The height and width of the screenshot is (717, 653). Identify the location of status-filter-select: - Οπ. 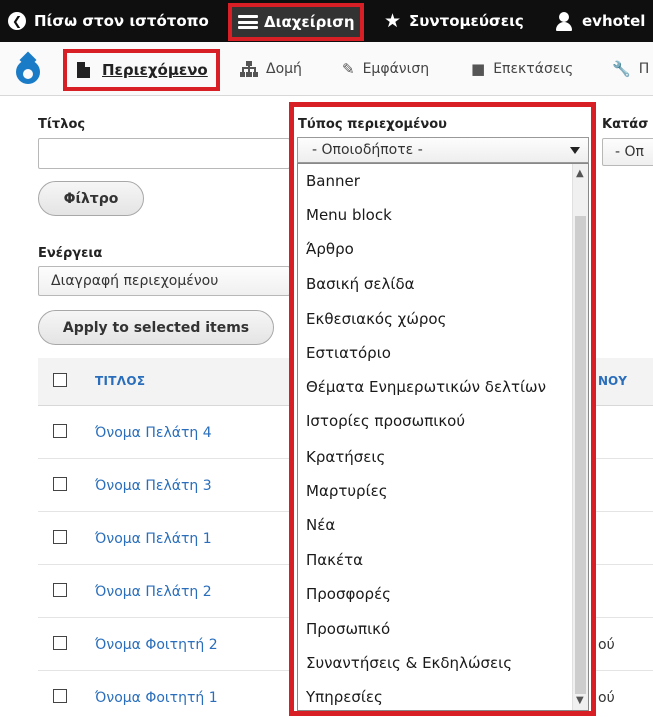
(627, 152).